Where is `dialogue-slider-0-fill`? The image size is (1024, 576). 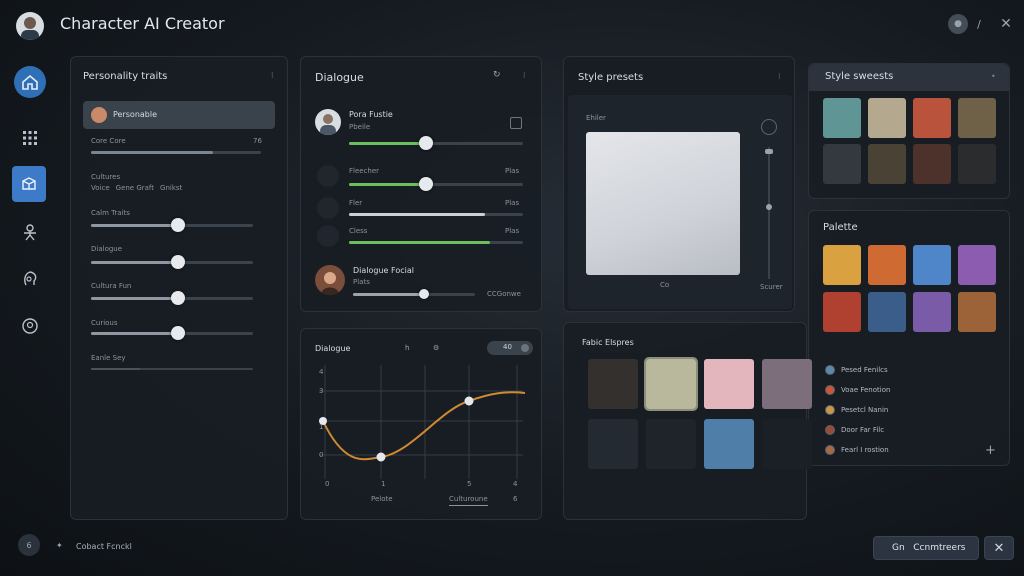
dialogue-slider-0-fill is located at coordinates (387, 184).